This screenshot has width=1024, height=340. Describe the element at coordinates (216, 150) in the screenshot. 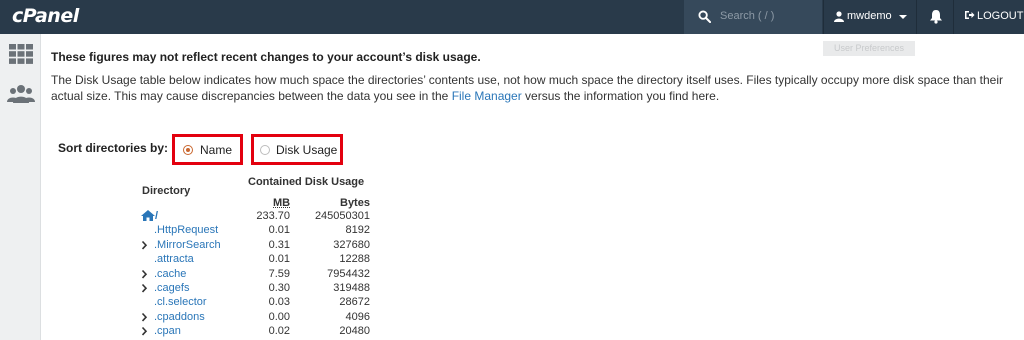

I see `sort-by-name-label: Name` at that location.